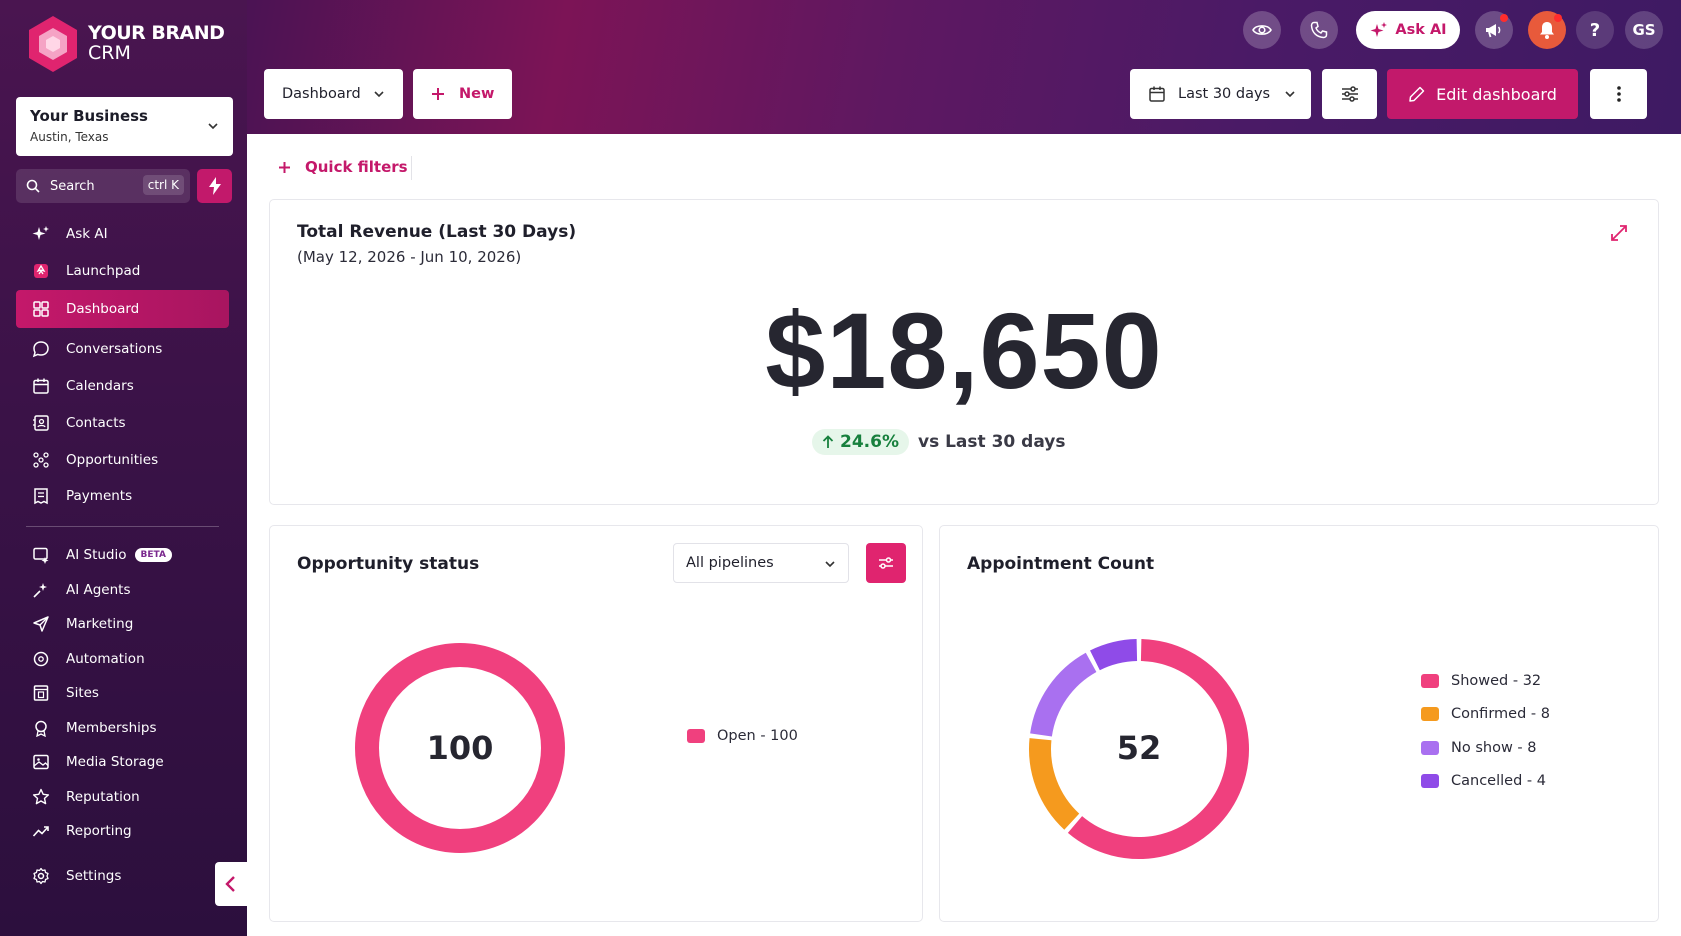 The width and height of the screenshot is (1681, 936). I want to click on brand-subtitle: CRM, so click(109, 53).